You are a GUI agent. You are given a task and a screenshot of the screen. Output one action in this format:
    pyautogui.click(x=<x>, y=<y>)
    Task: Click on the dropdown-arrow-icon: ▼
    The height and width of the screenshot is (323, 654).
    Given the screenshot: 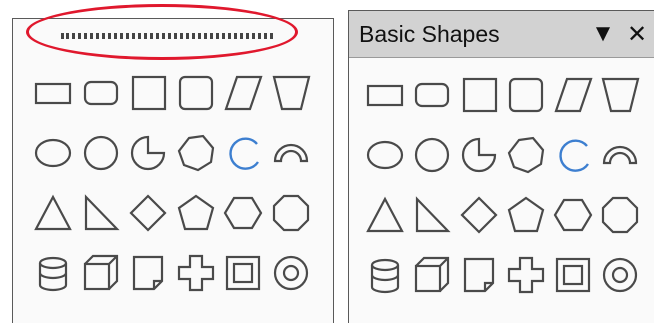 What is the action you would take?
    pyautogui.click(x=603, y=34)
    